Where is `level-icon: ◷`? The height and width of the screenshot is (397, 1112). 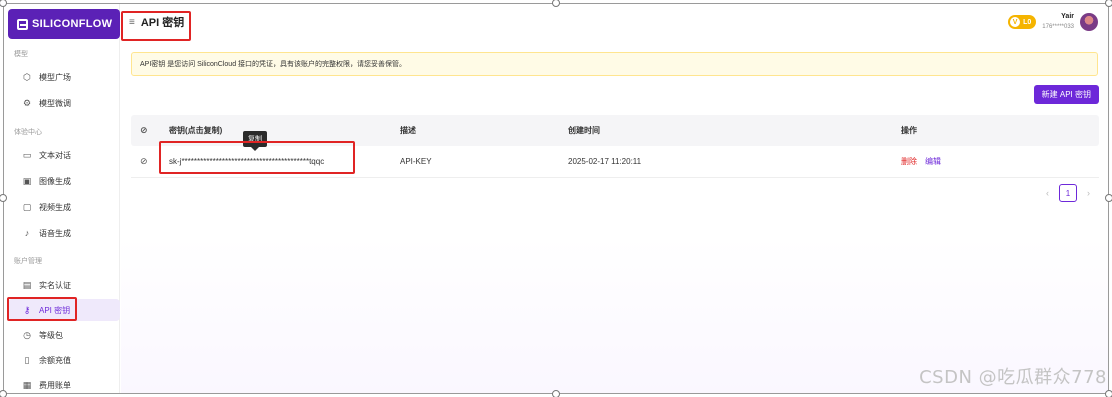 level-icon: ◷ is located at coordinates (27, 335).